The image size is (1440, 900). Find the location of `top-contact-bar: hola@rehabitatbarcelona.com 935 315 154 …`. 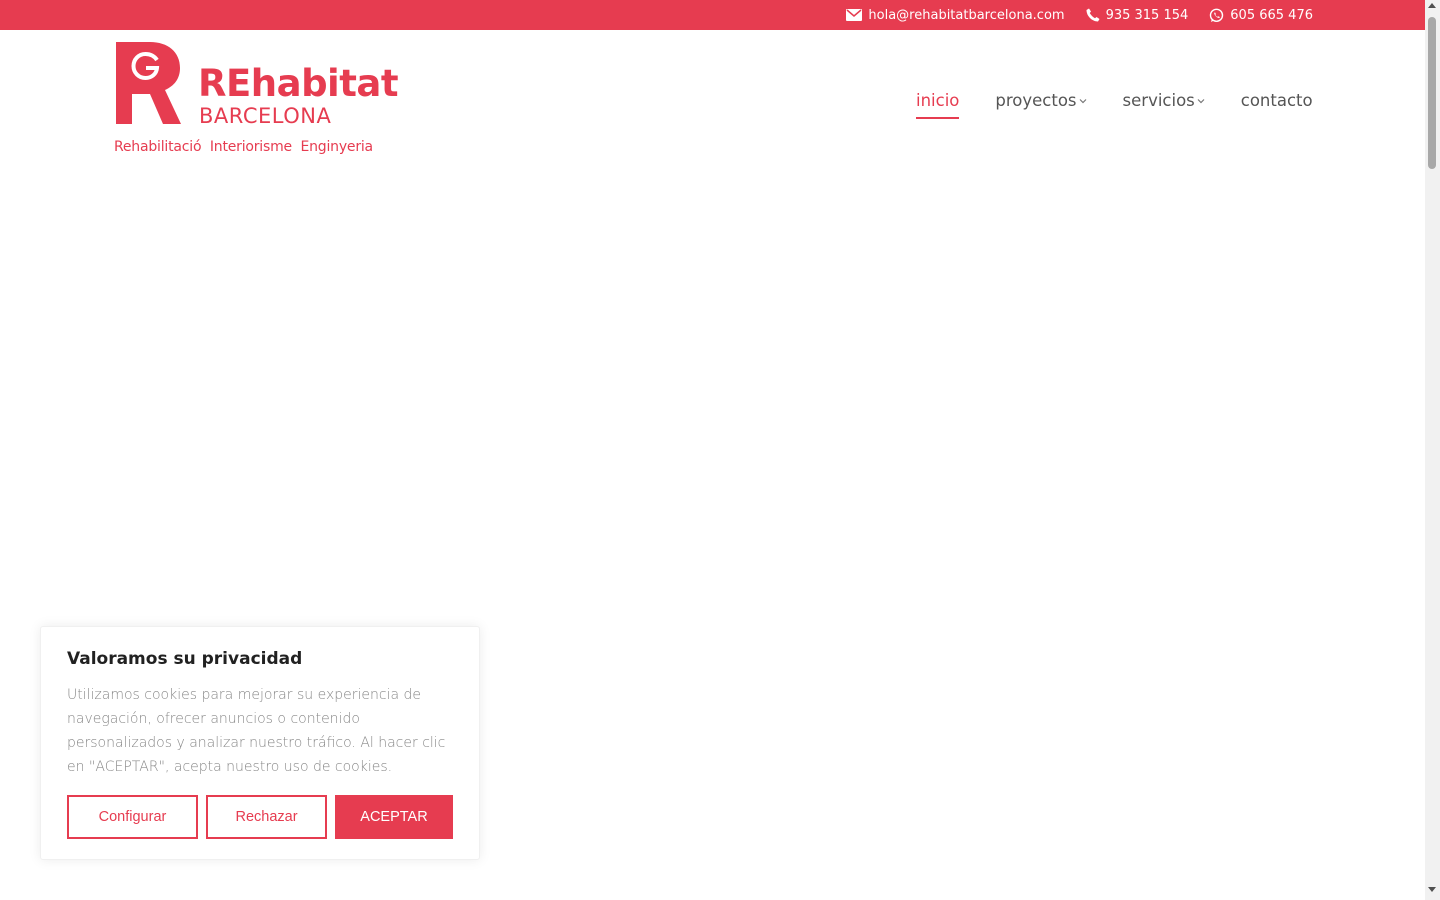

top-contact-bar: hola@rehabitatbarcelona.com 935 315 154 … is located at coordinates (712, 15).